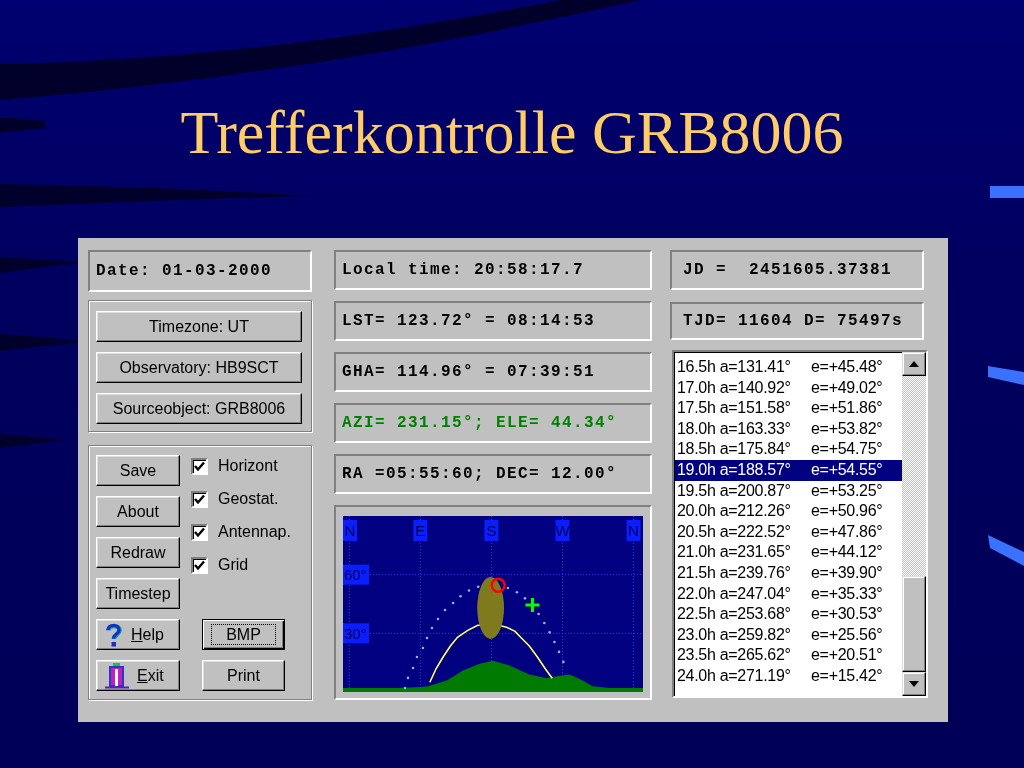 The height and width of the screenshot is (768, 1024). I want to click on scroll-thumb, so click(914, 624).